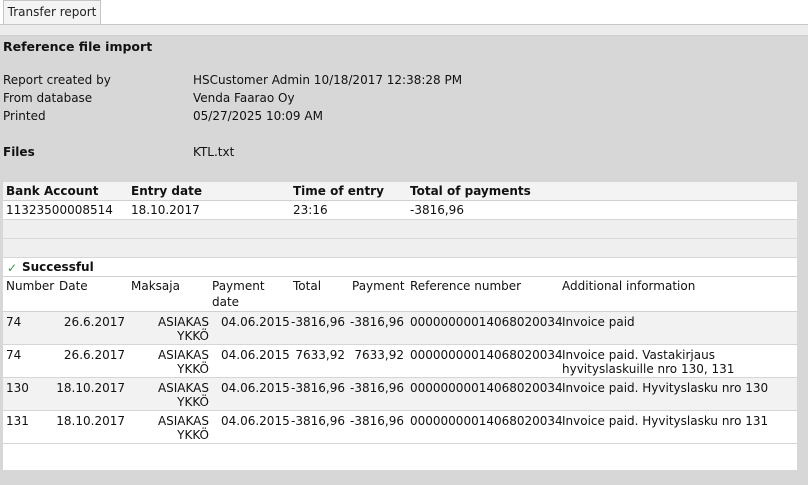 Image resolution: width=808 pixels, height=485 pixels. What do you see at coordinates (598, 322) in the screenshot?
I see `row-info: Invoice paid` at bounding box center [598, 322].